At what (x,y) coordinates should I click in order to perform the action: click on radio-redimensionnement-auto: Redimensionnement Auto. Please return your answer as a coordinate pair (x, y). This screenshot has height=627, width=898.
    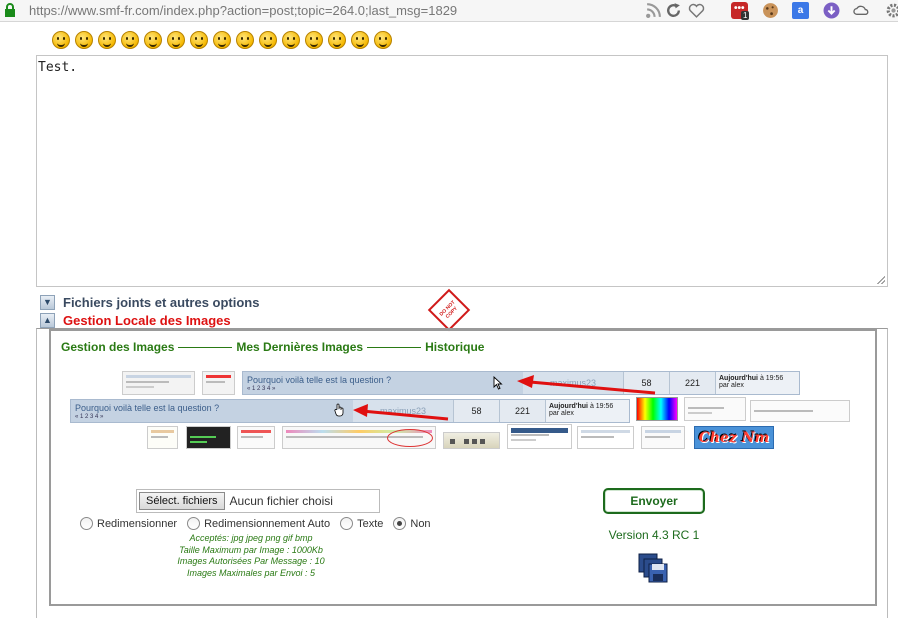
    Looking at the image, I should click on (258, 523).